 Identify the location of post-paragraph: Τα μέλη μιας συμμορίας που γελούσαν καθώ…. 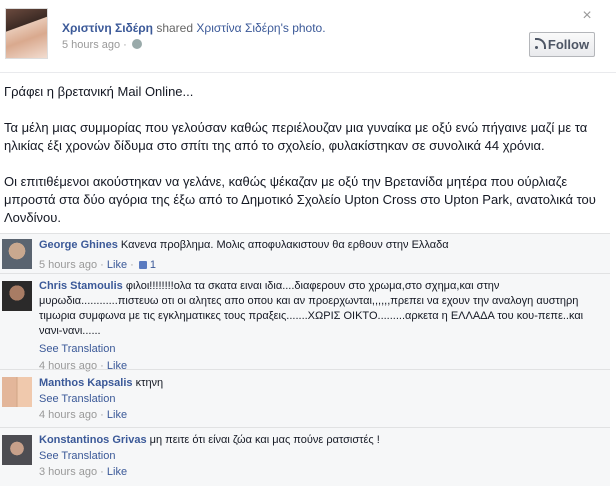
(296, 136).